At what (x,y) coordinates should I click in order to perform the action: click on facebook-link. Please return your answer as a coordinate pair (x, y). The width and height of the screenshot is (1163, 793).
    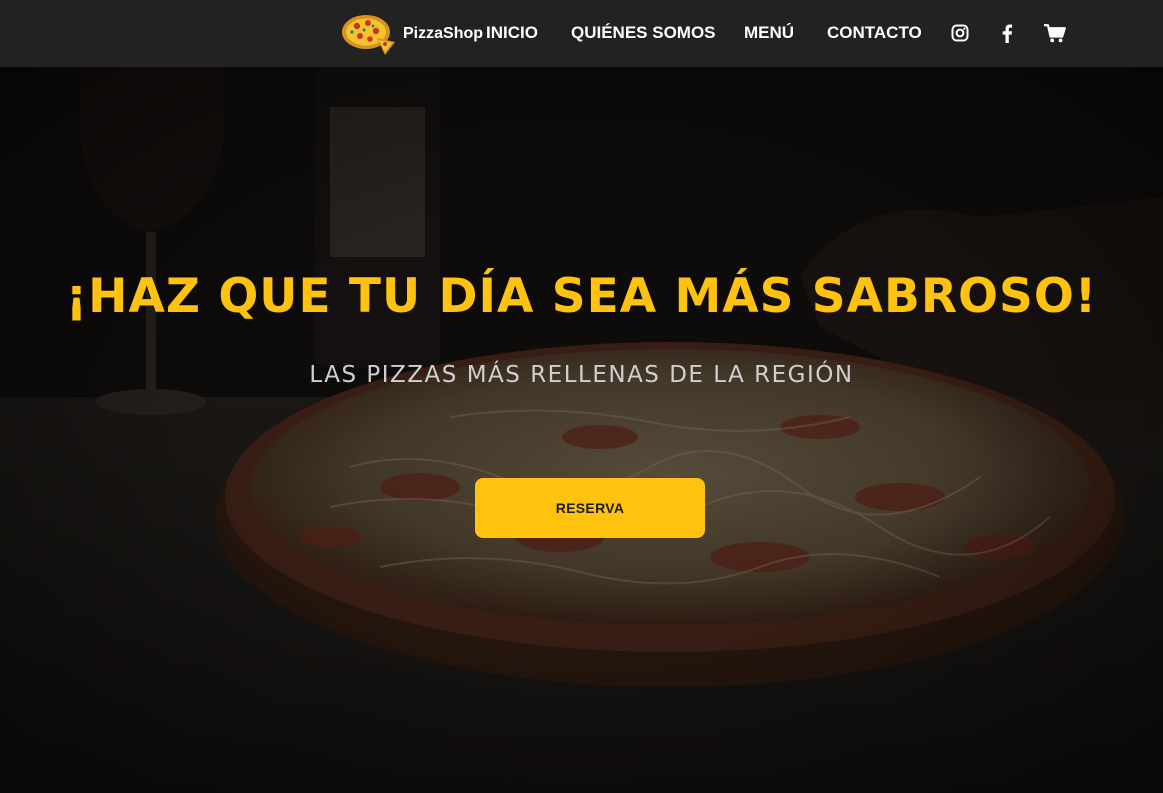
    Looking at the image, I should click on (1007, 33).